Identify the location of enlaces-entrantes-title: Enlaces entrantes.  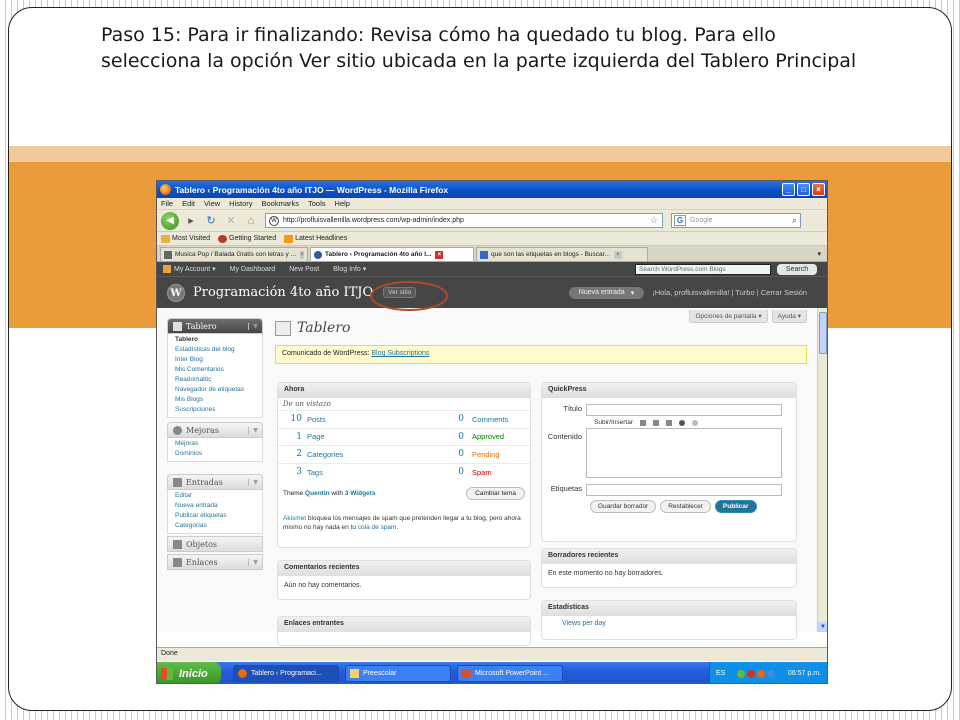
(404, 624).